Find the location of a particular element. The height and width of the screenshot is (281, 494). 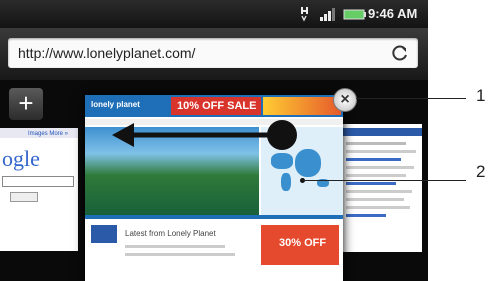

price-promo: 30% OFF is located at coordinates (300, 245).